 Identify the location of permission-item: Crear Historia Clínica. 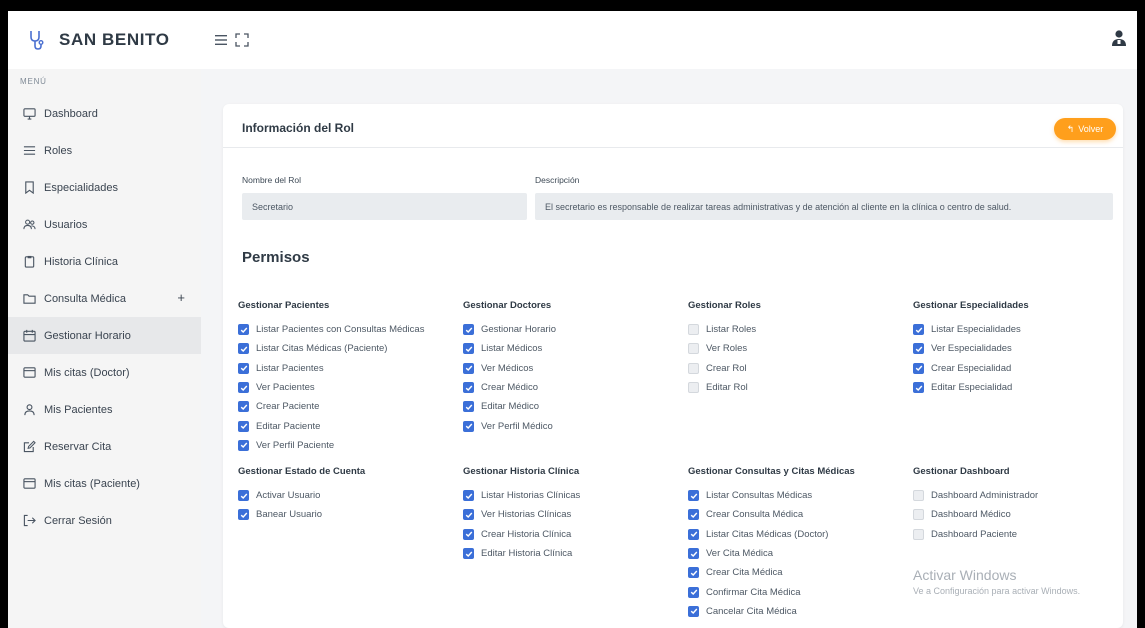
(521, 534).